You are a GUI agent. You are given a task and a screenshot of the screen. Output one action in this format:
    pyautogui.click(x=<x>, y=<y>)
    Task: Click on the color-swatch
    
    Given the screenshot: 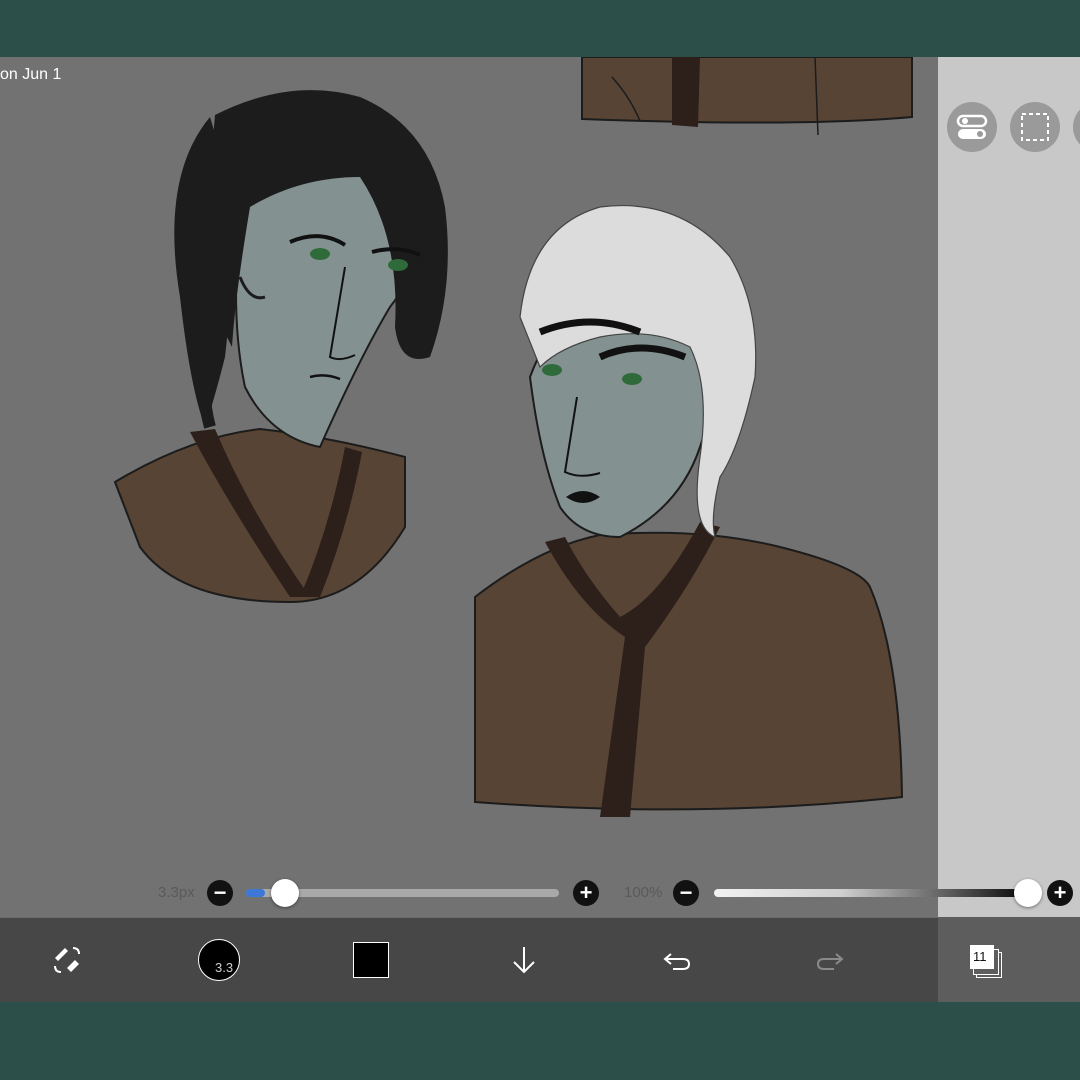 What is the action you would take?
    pyautogui.click(x=371, y=960)
    